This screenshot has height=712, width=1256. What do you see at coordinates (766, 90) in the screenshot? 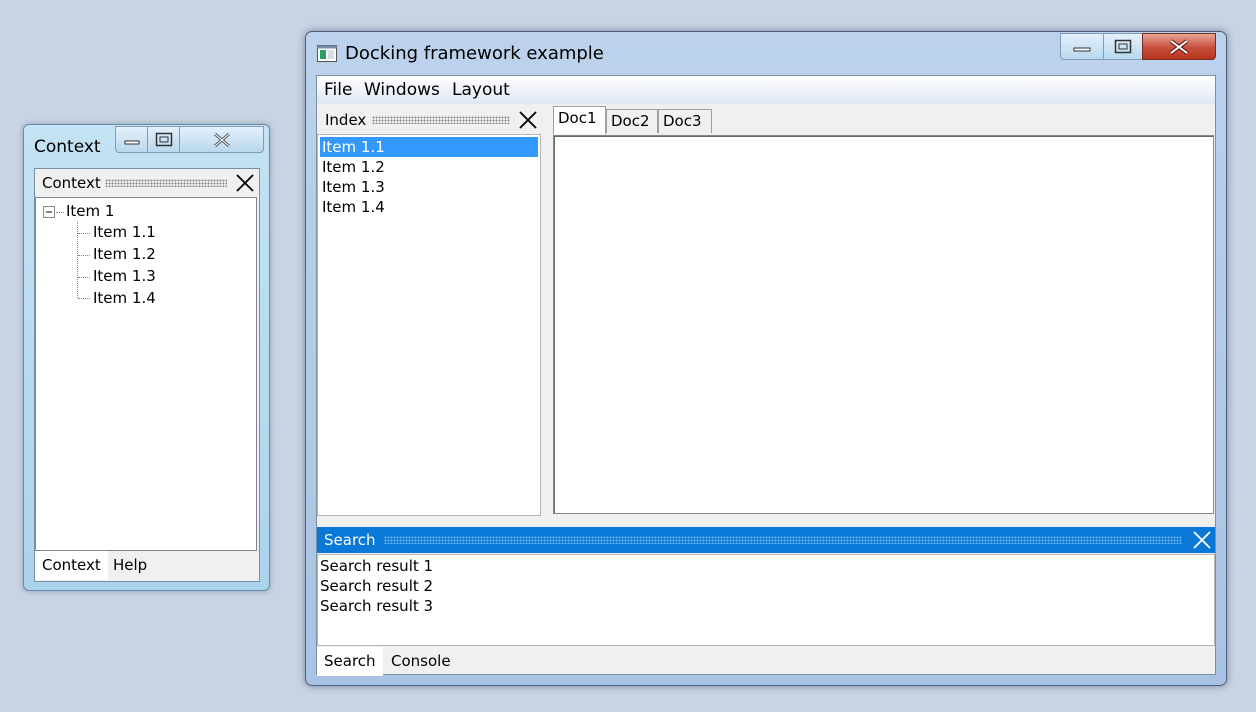
I see `menu-bar: File Windows Layout` at bounding box center [766, 90].